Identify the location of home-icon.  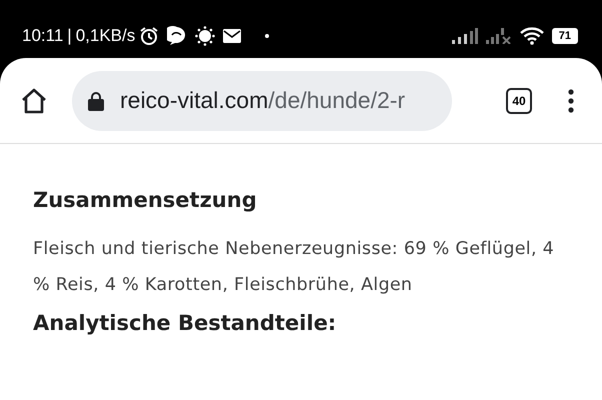
(34, 100).